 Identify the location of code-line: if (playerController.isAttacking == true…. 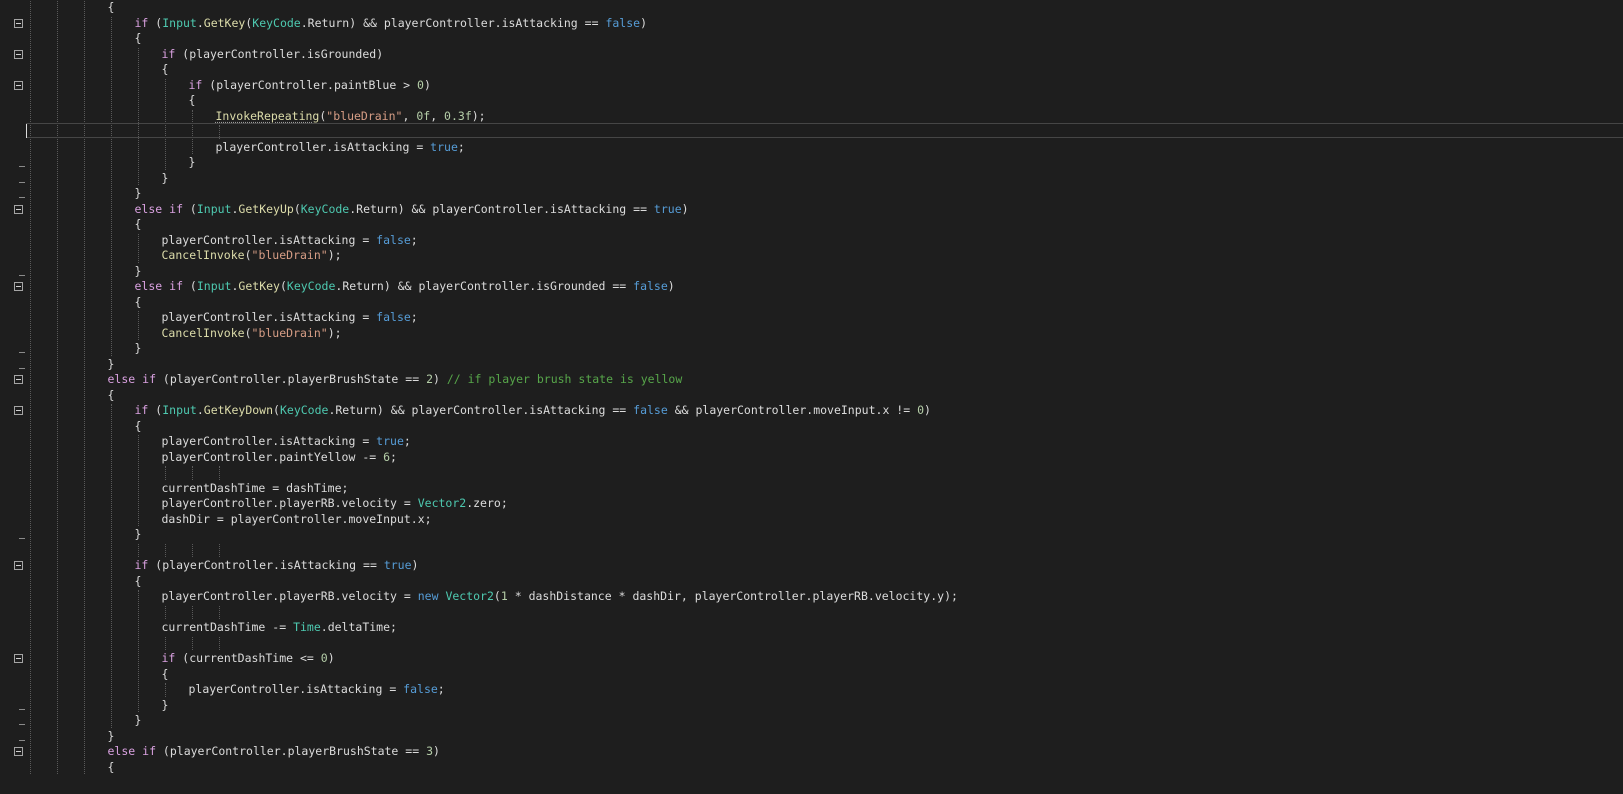
(811, 565).